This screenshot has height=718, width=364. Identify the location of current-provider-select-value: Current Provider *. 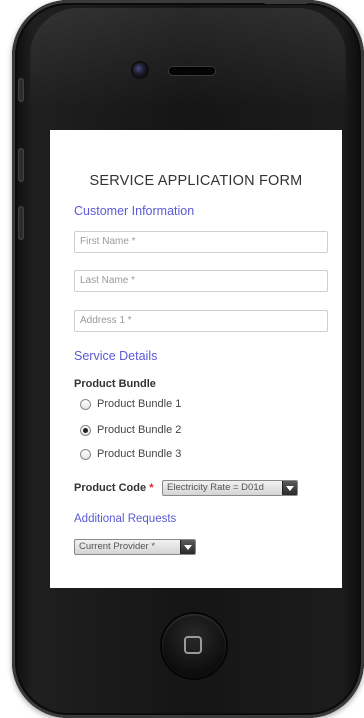
(117, 546).